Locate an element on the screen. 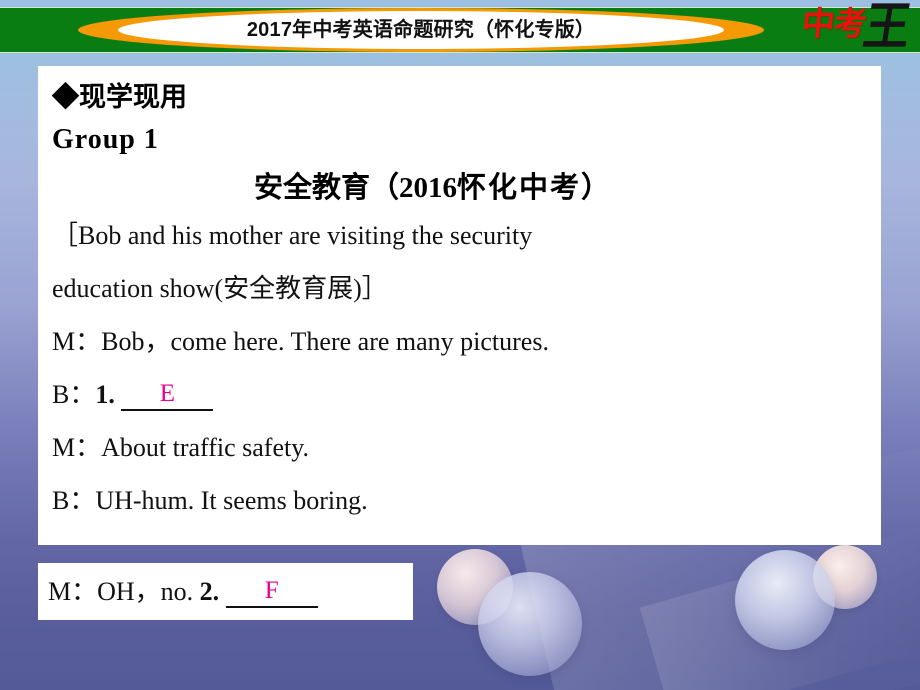  topic-title-close: ） is located at coordinates (596, 188).